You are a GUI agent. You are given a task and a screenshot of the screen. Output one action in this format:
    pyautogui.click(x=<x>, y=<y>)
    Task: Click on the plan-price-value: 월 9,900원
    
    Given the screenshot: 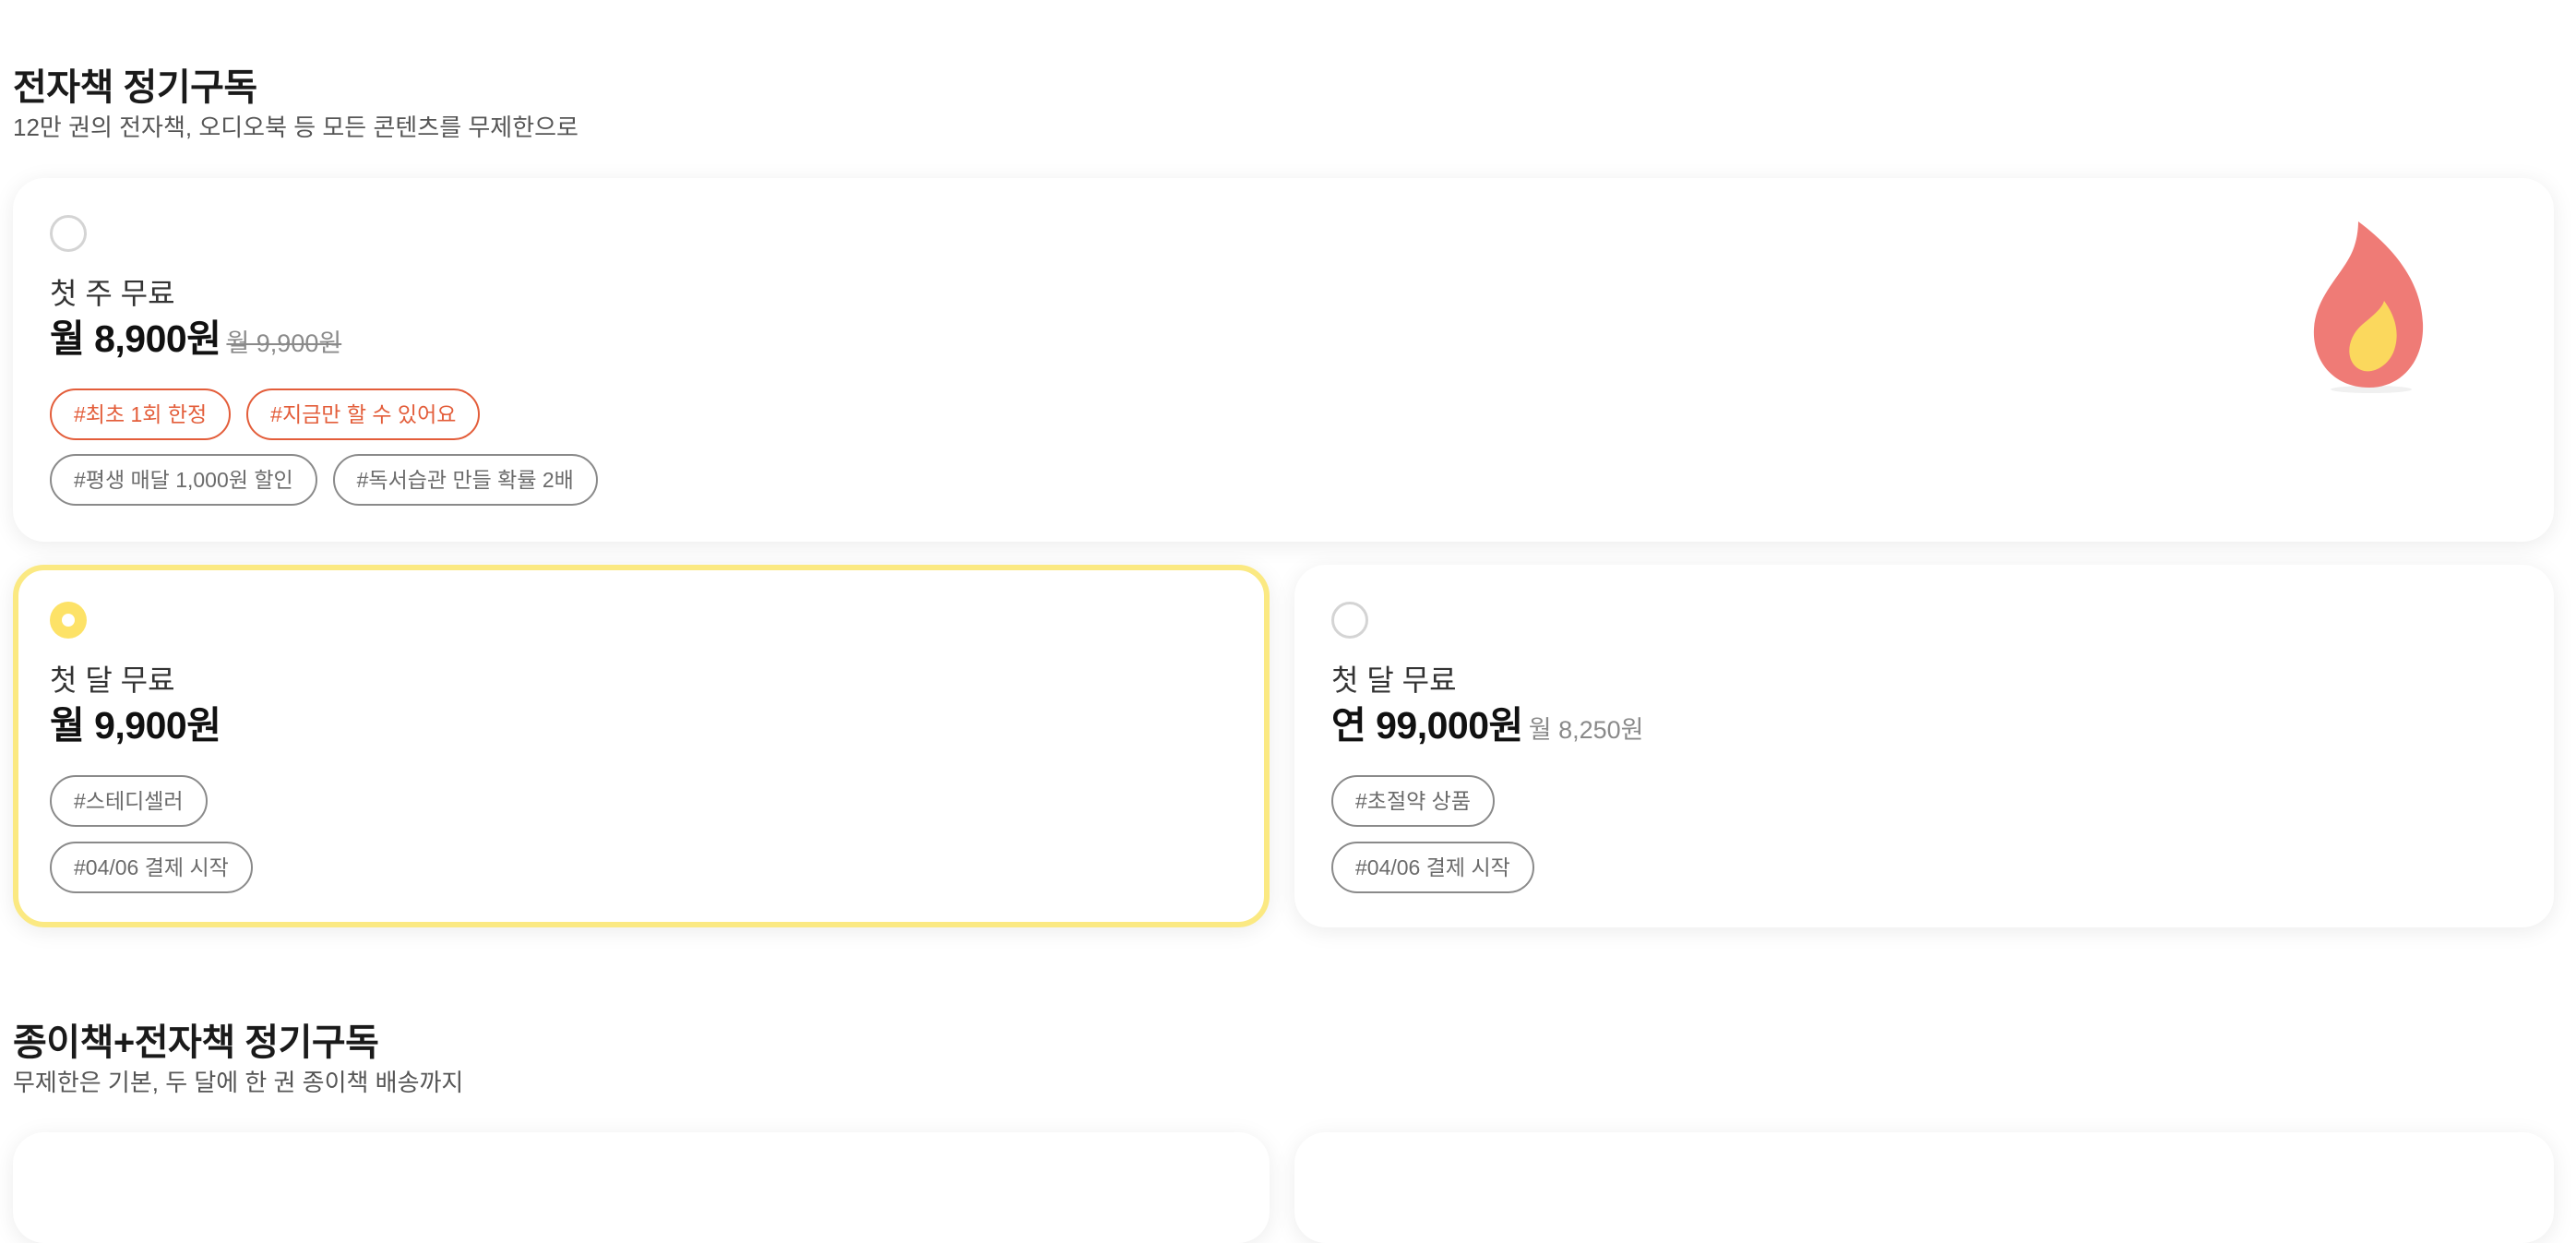 What is the action you would take?
    pyautogui.click(x=135, y=725)
    